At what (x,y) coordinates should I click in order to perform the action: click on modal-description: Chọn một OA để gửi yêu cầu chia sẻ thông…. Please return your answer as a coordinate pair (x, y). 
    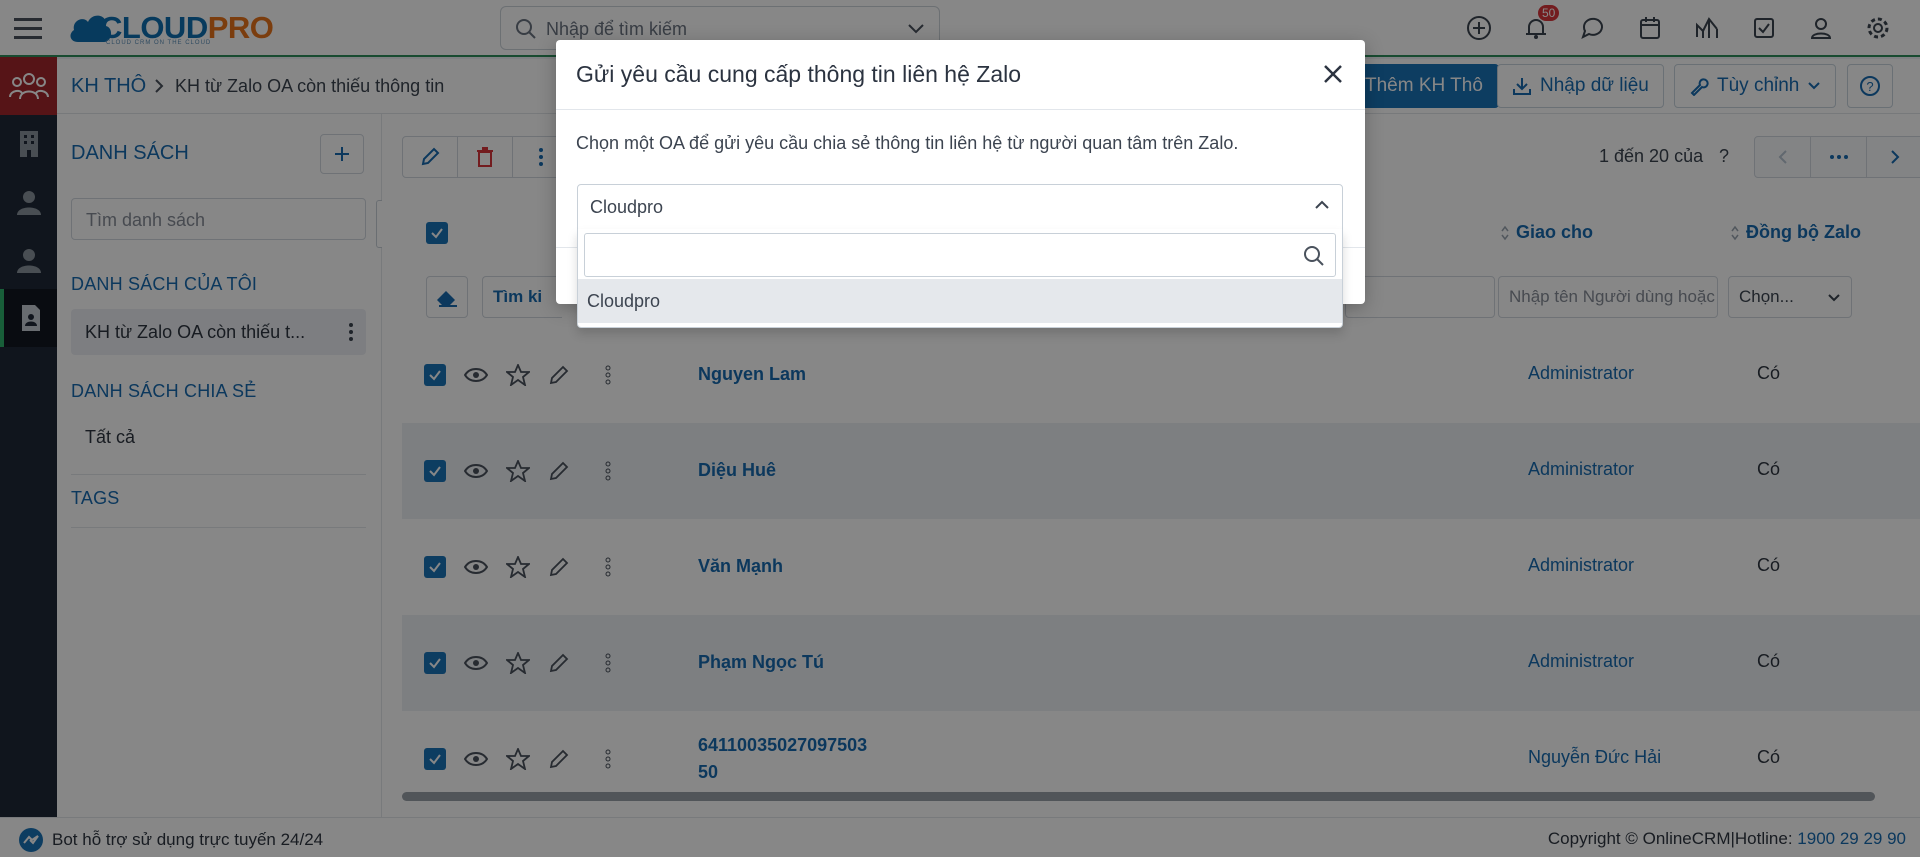
    Looking at the image, I should click on (907, 143).